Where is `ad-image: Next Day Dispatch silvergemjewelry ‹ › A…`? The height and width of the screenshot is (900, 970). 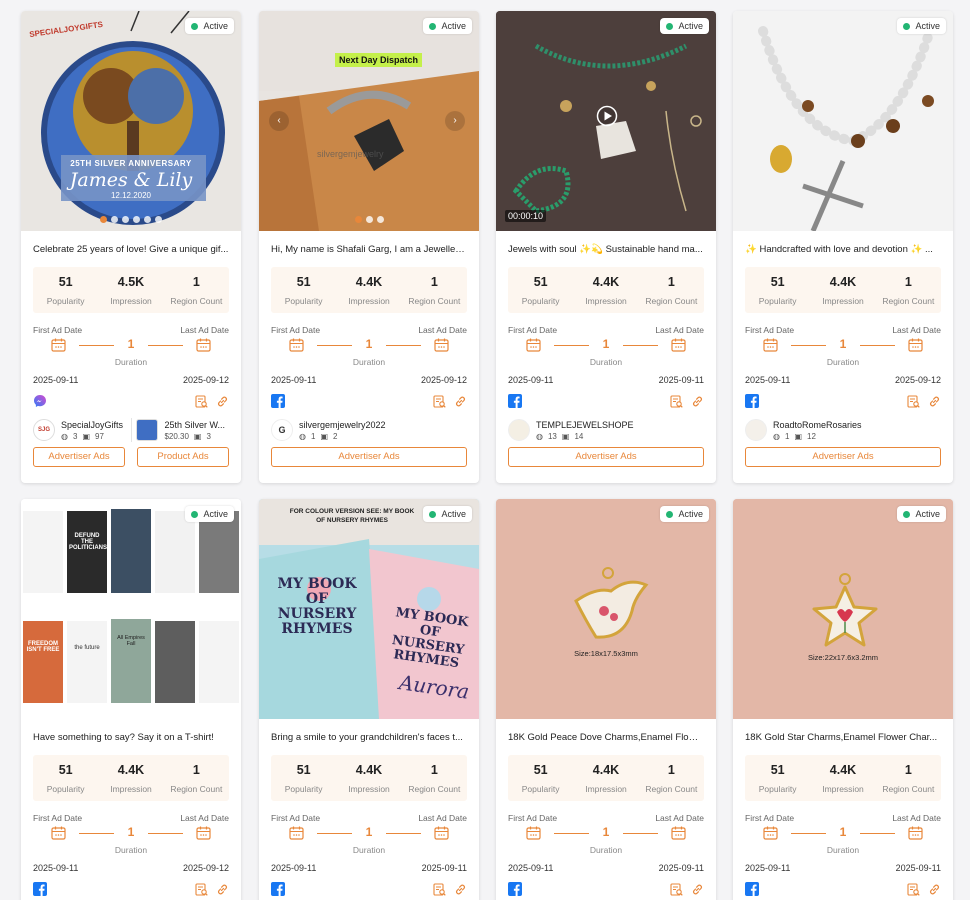
ad-image: Next Day Dispatch silvergemjewelry ‹ › A… is located at coordinates (369, 121).